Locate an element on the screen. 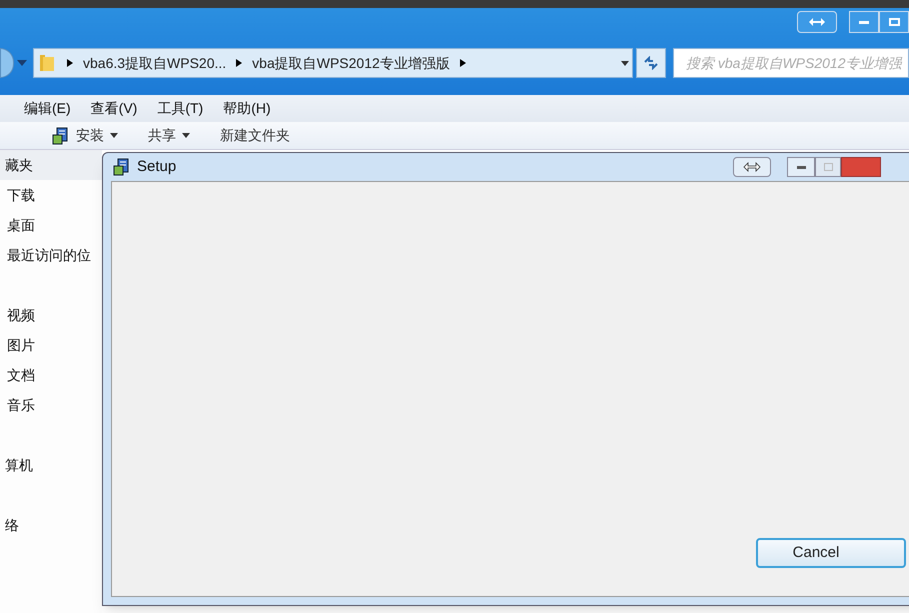 The image size is (909, 613). menu-item: 工具(T) is located at coordinates (180, 108).